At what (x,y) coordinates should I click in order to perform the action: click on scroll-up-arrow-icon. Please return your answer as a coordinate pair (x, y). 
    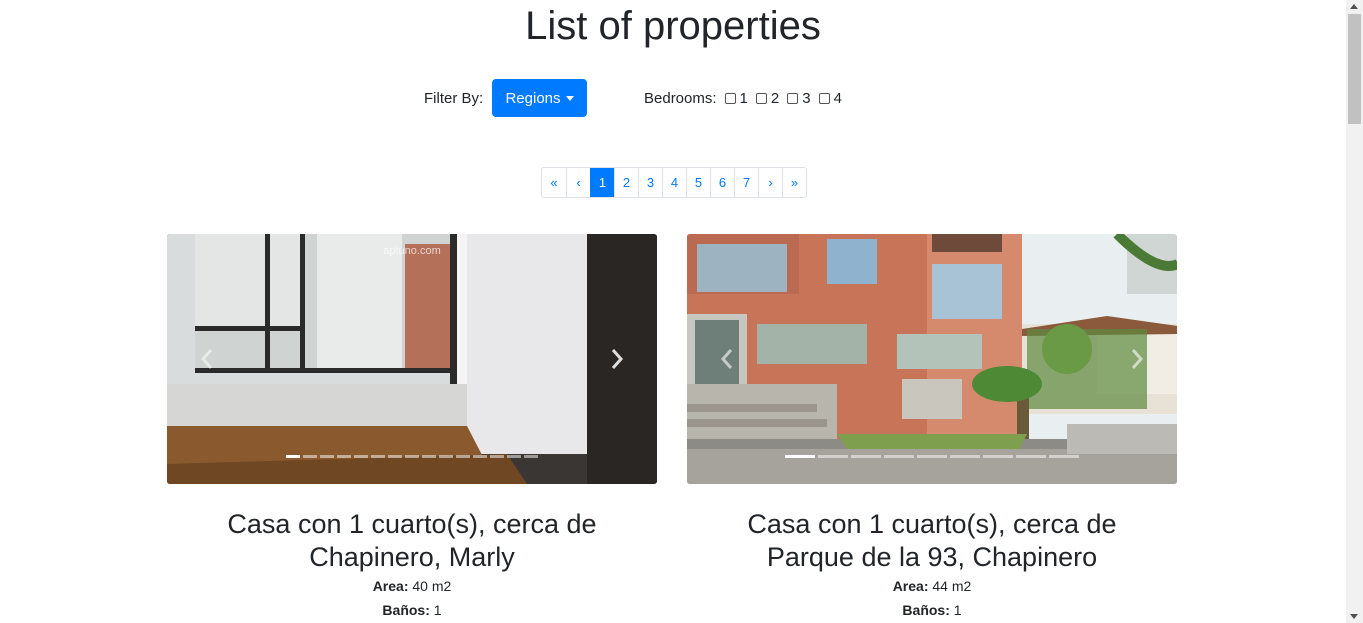
    Looking at the image, I should click on (1354, 6).